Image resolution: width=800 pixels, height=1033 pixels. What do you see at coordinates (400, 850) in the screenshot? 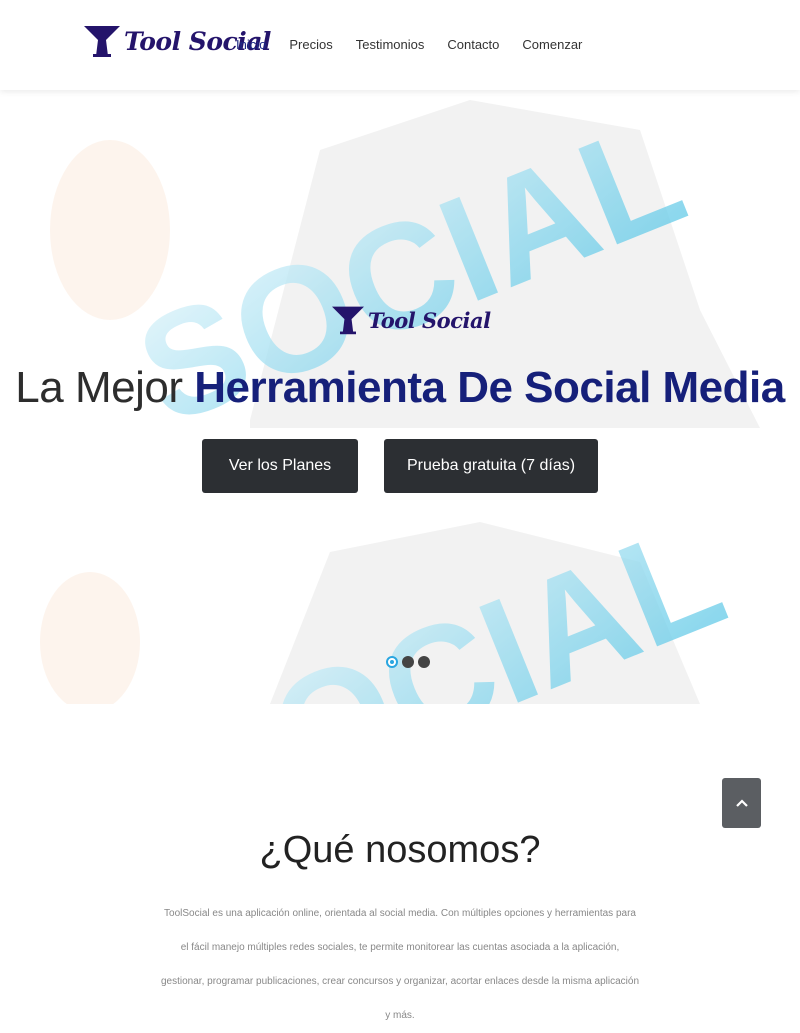
I see `about-title: ¿Qué nosomos?` at bounding box center [400, 850].